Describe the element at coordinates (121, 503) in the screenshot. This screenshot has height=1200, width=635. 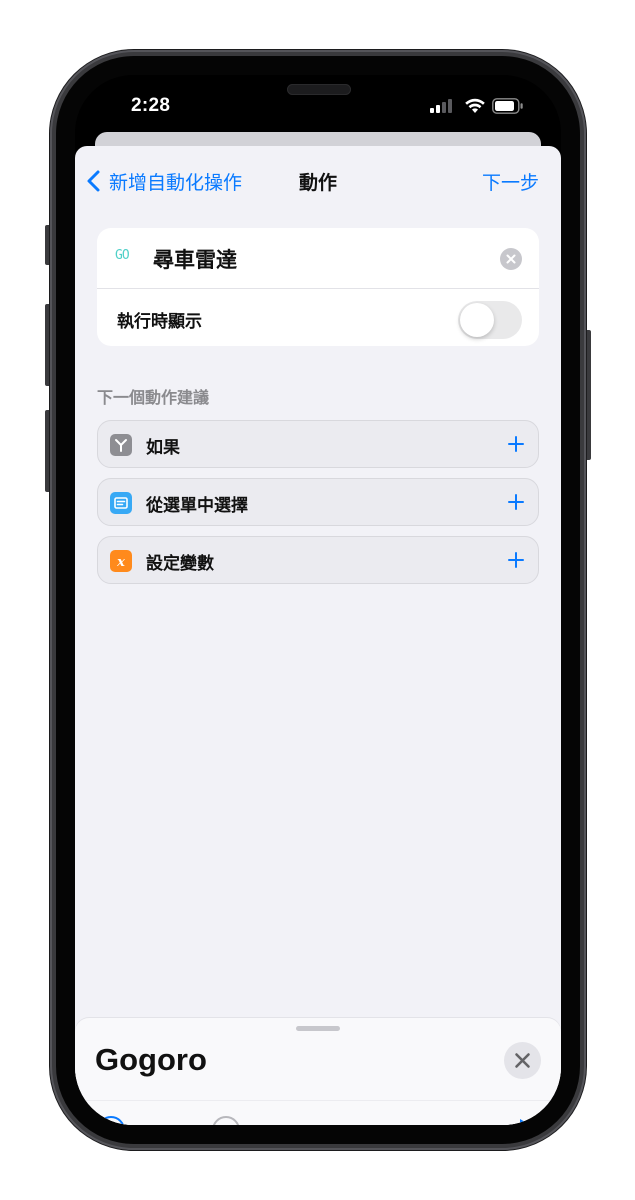
I see `menu-list-icon` at that location.